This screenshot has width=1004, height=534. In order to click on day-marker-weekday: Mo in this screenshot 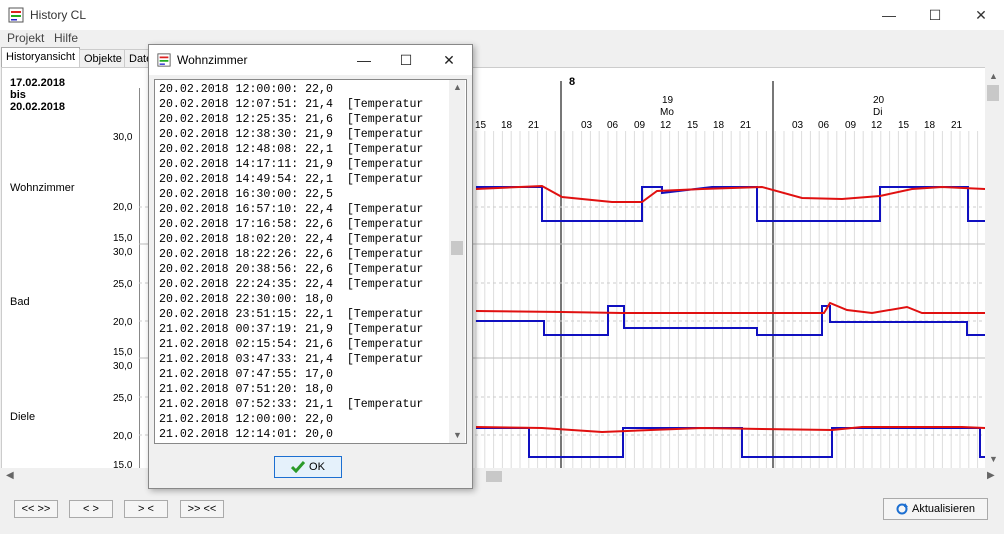, I will do `click(667, 112)`.